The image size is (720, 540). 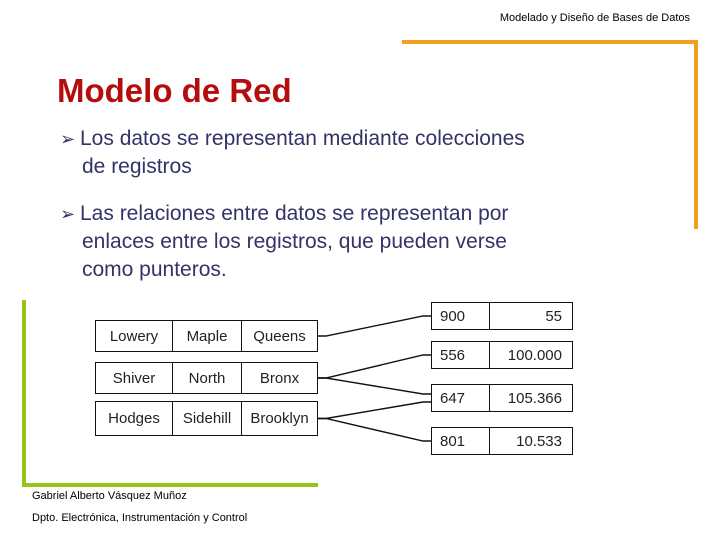 What do you see at coordinates (534, 355) in the screenshot?
I see `record-field: 100.000` at bounding box center [534, 355].